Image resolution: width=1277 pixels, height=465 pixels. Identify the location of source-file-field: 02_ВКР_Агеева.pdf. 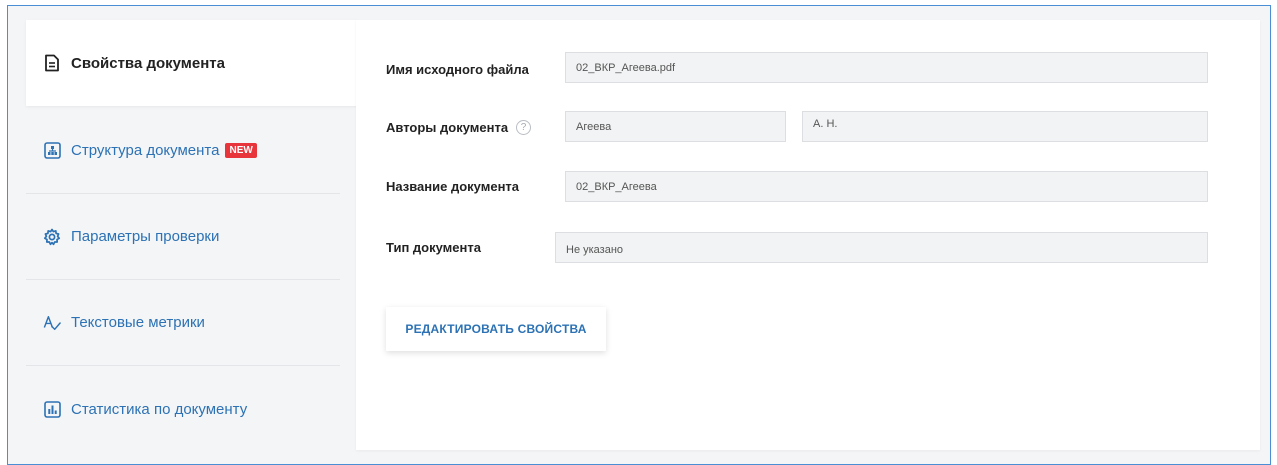
(886, 67).